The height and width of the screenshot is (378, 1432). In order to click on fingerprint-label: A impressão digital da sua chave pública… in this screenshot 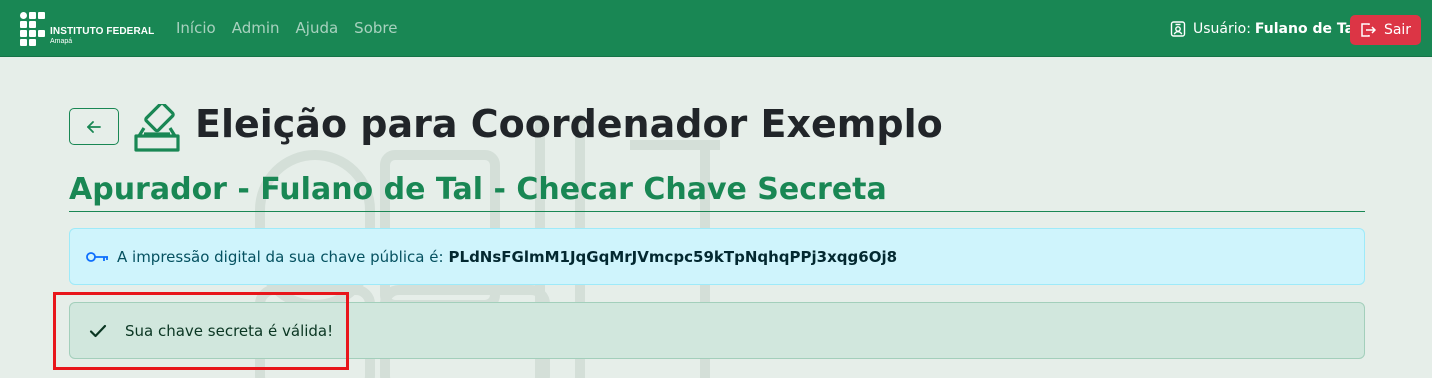, I will do `click(280, 256)`.